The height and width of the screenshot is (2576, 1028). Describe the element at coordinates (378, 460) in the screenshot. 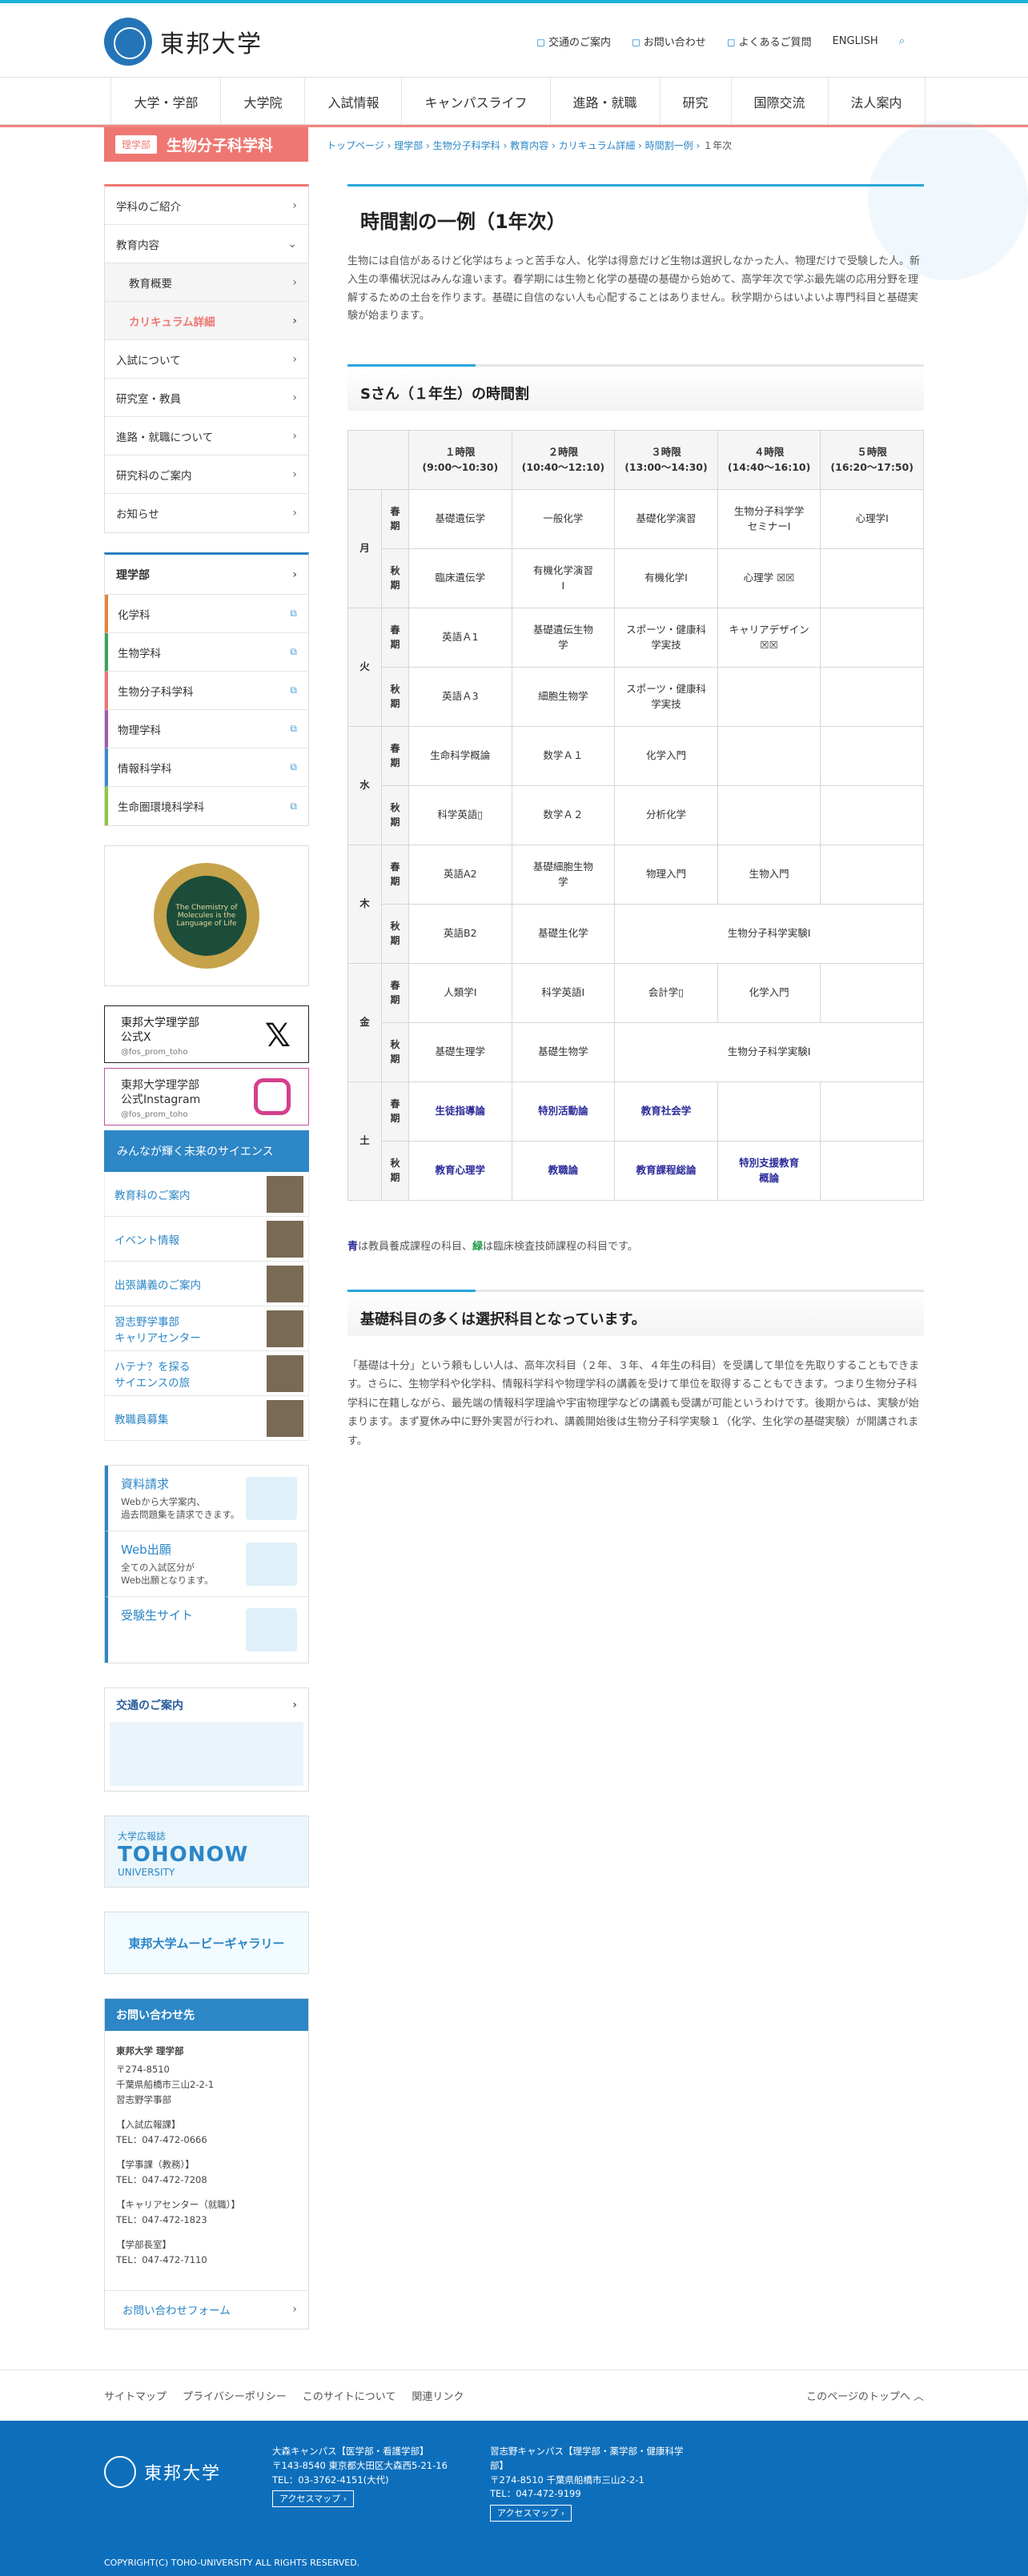

I see `corner-cell` at that location.